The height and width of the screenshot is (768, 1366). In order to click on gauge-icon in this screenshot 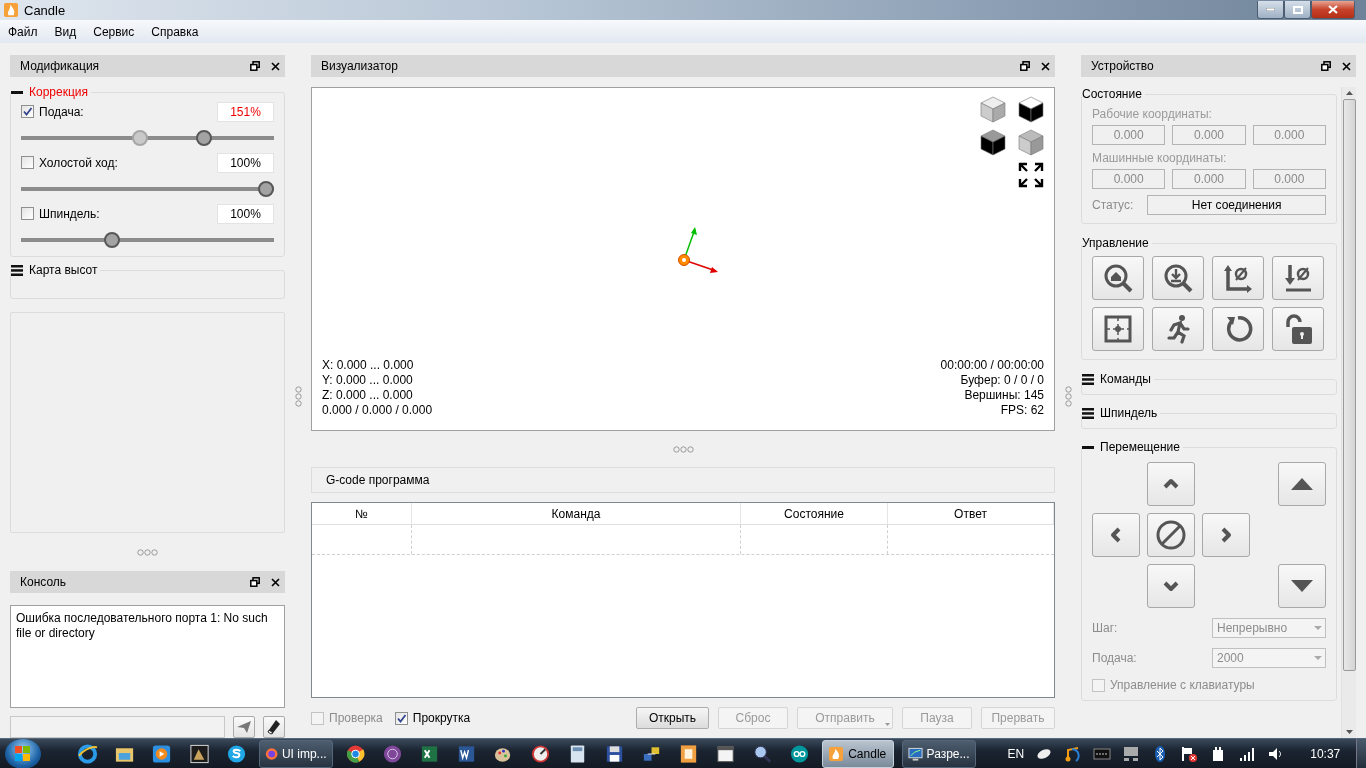, I will do `click(540, 753)`.